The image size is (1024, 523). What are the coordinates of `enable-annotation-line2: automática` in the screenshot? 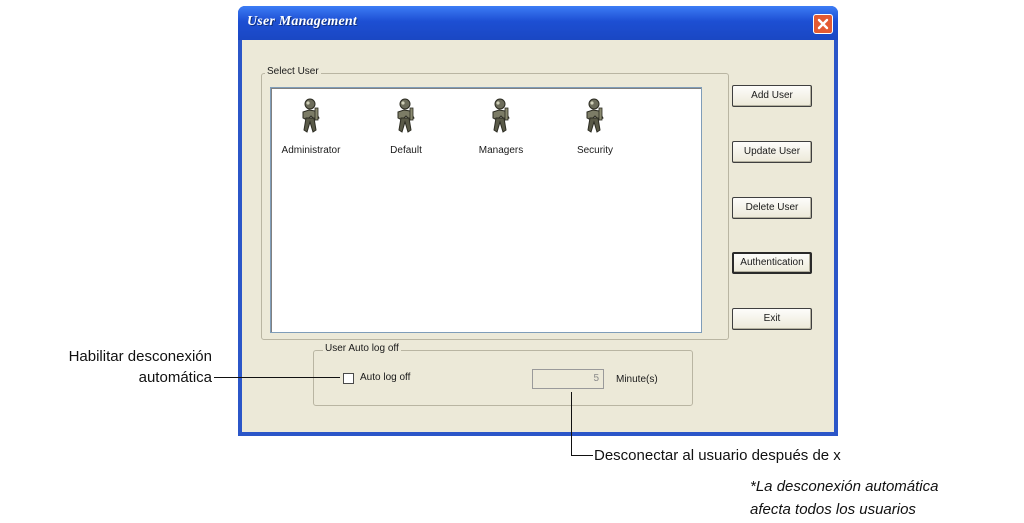 It's located at (175, 377).